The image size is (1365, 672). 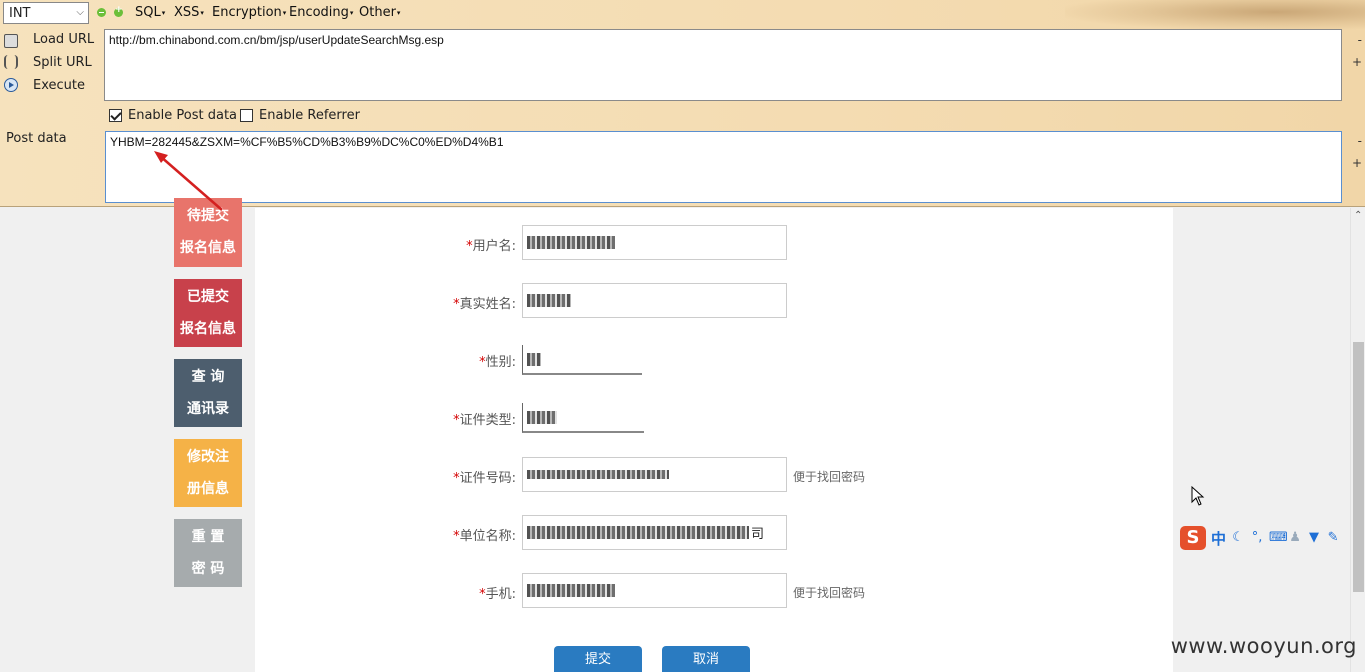 What do you see at coordinates (1257, 538) in the screenshot?
I see `punctuation-icon: °,` at bounding box center [1257, 538].